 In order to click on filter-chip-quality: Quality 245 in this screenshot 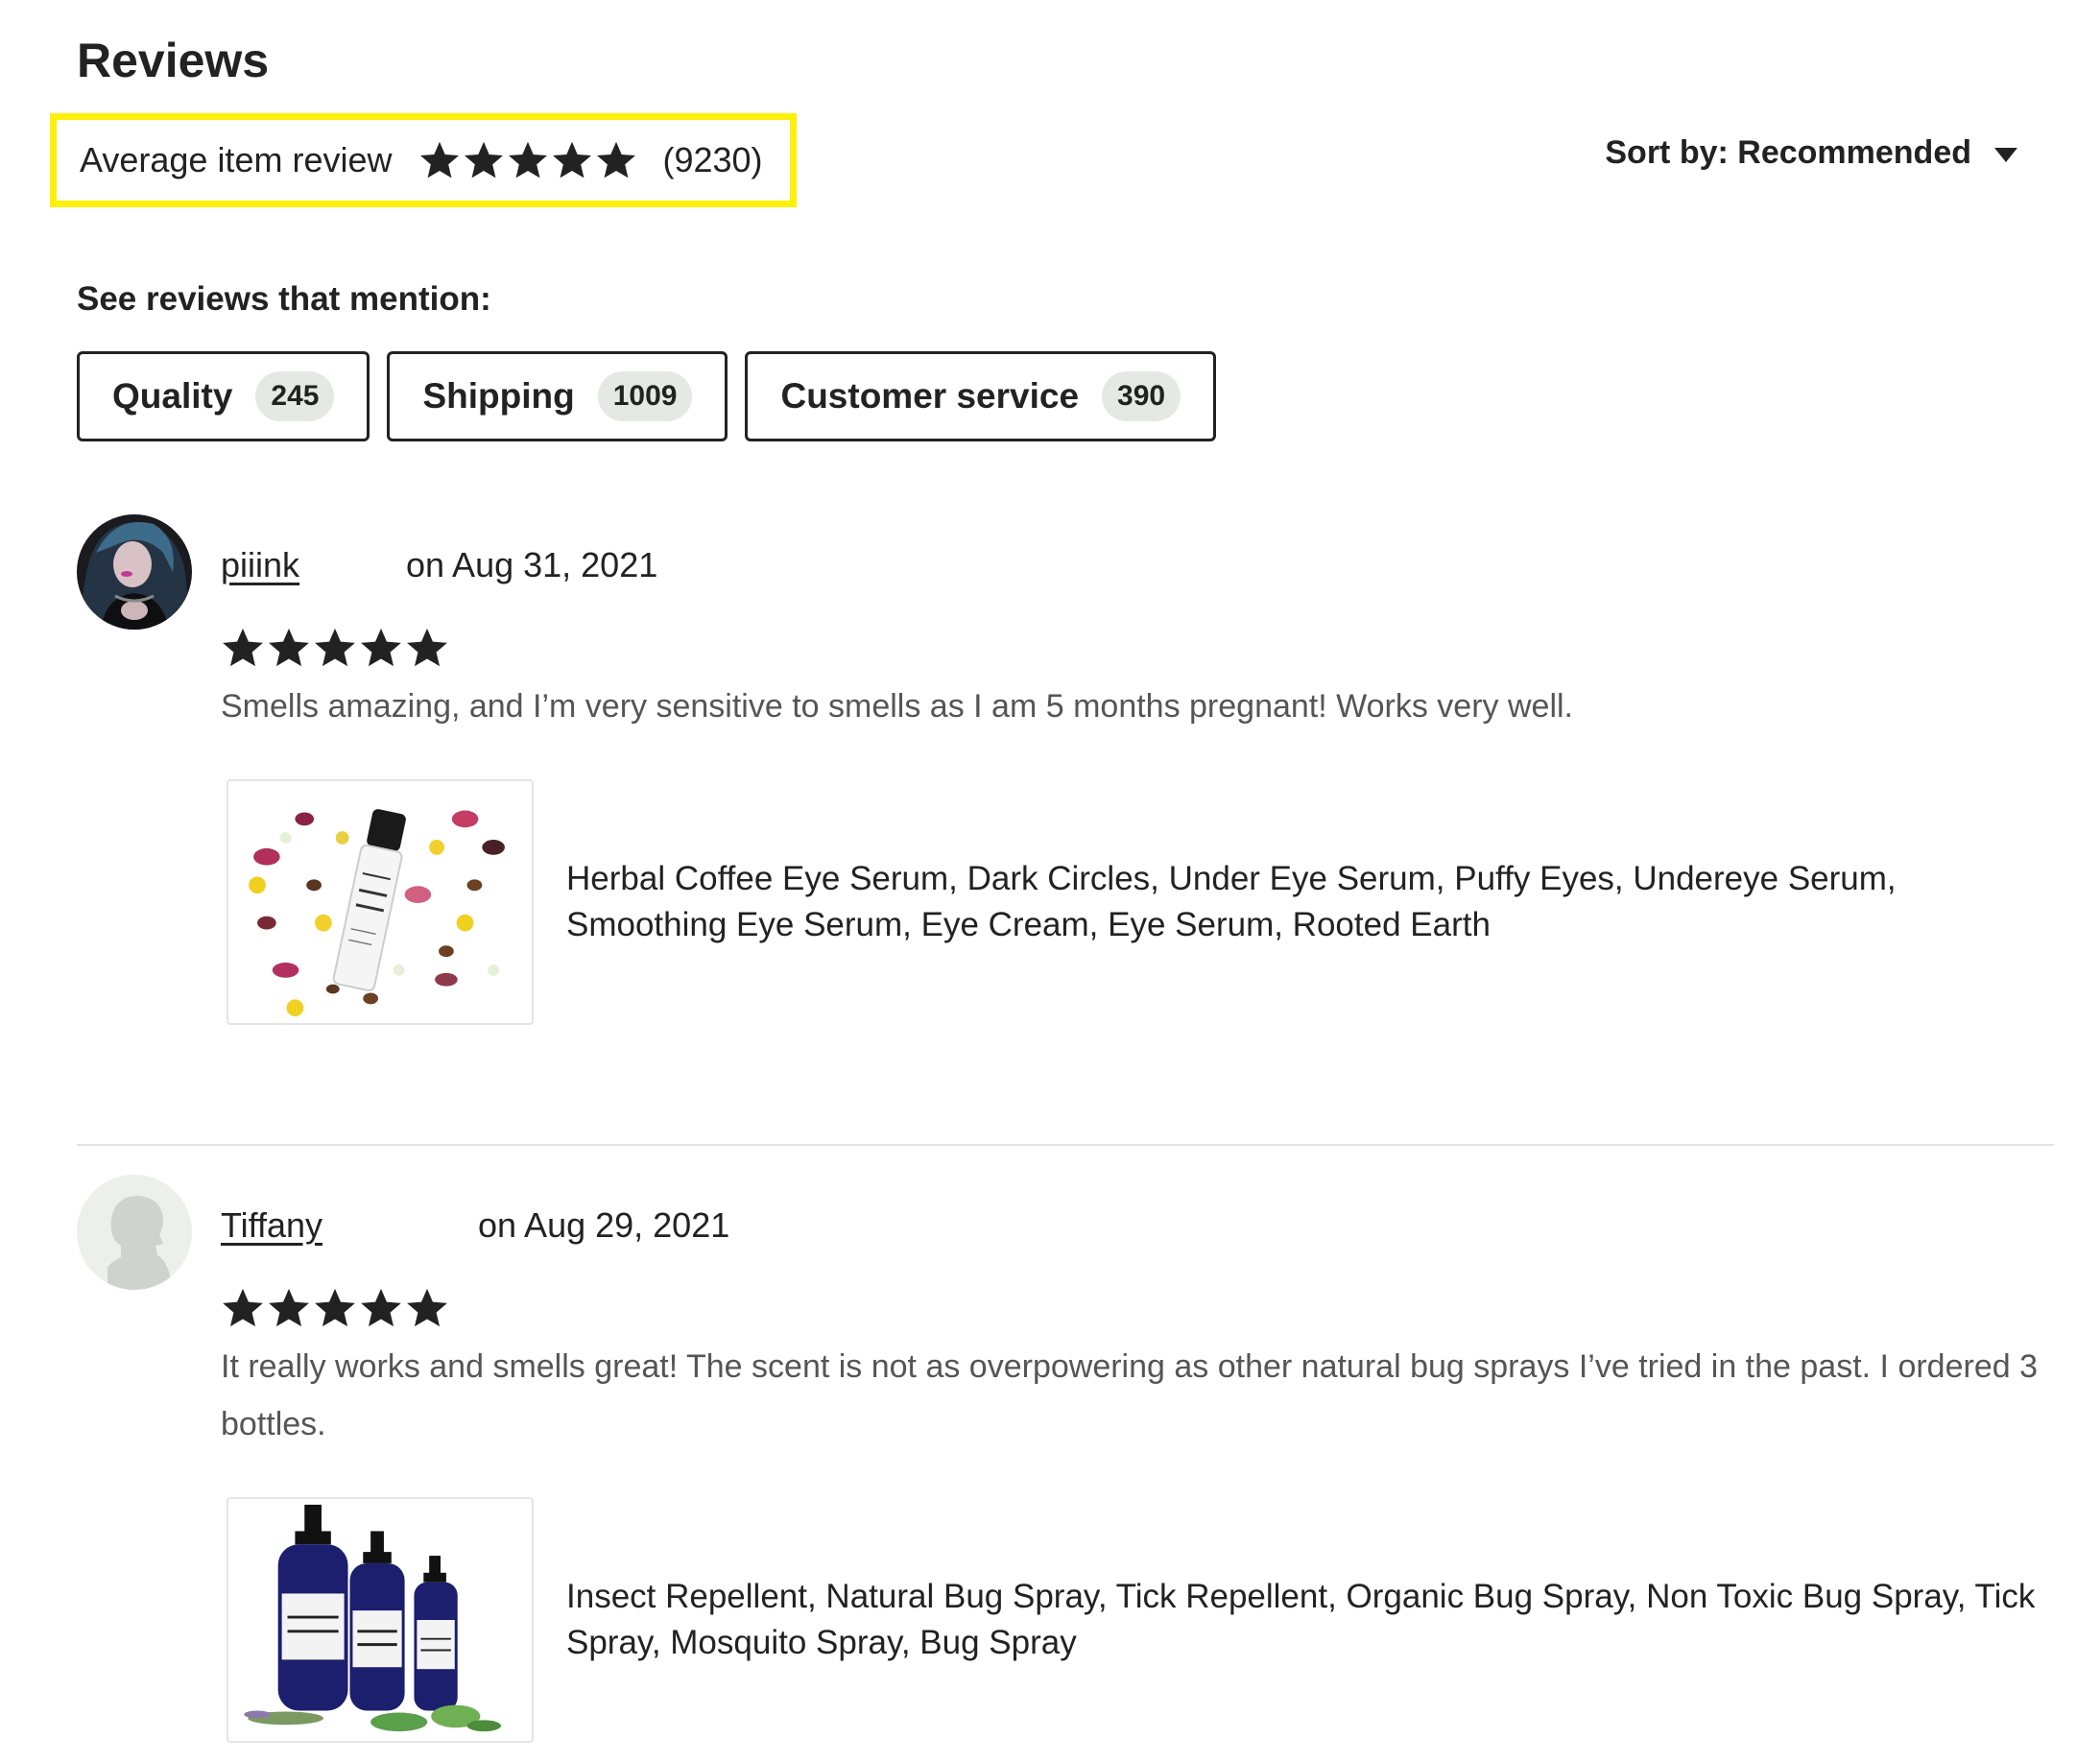, I will do `click(224, 396)`.